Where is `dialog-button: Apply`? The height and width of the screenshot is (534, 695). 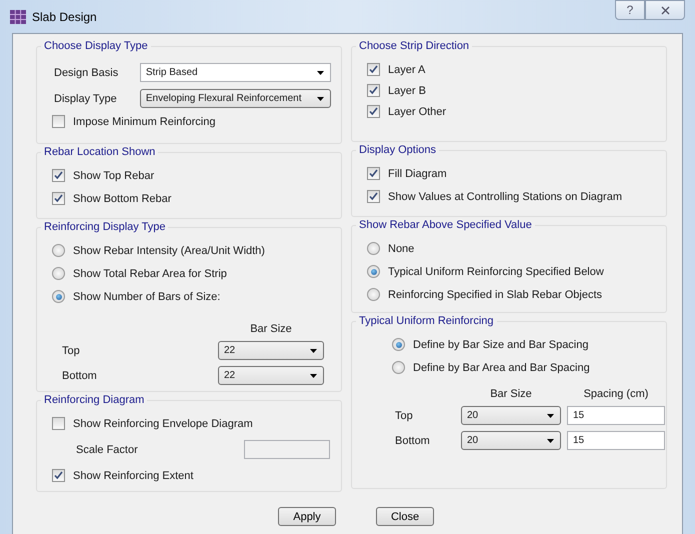
dialog-button: Apply is located at coordinates (307, 516).